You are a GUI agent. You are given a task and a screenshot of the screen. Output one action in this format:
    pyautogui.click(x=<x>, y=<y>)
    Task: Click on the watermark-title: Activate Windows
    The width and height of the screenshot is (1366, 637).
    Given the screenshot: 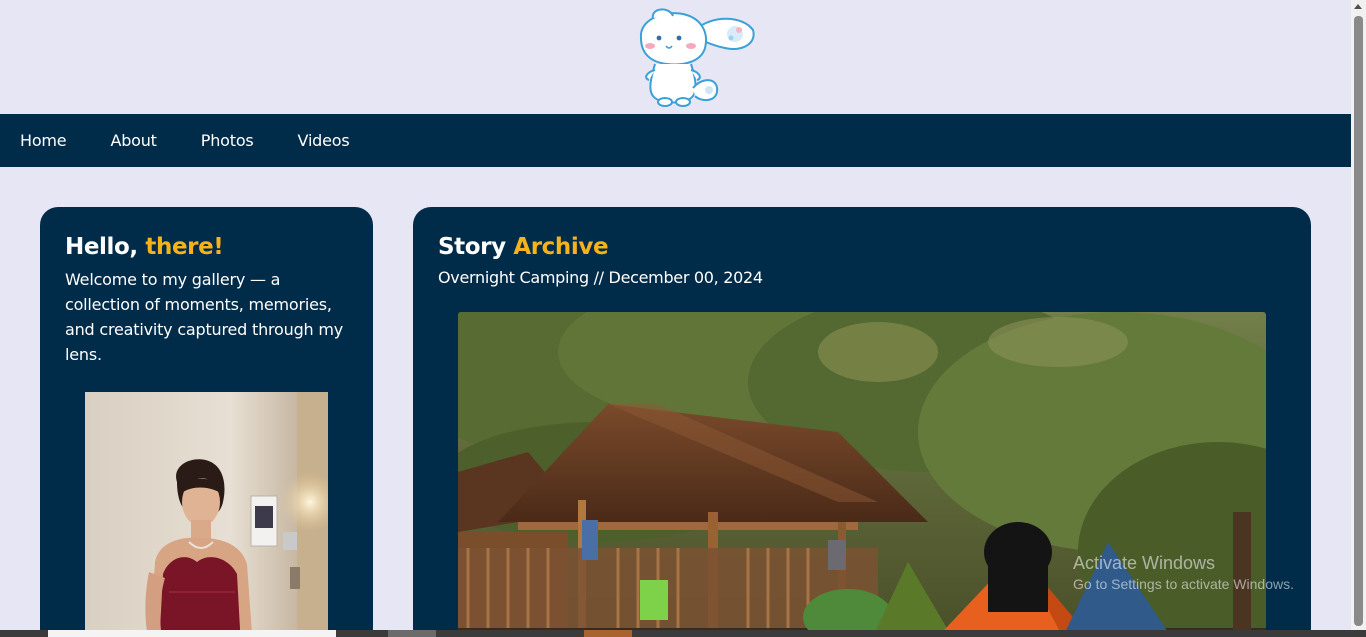 What is the action you would take?
    pyautogui.click(x=1144, y=563)
    